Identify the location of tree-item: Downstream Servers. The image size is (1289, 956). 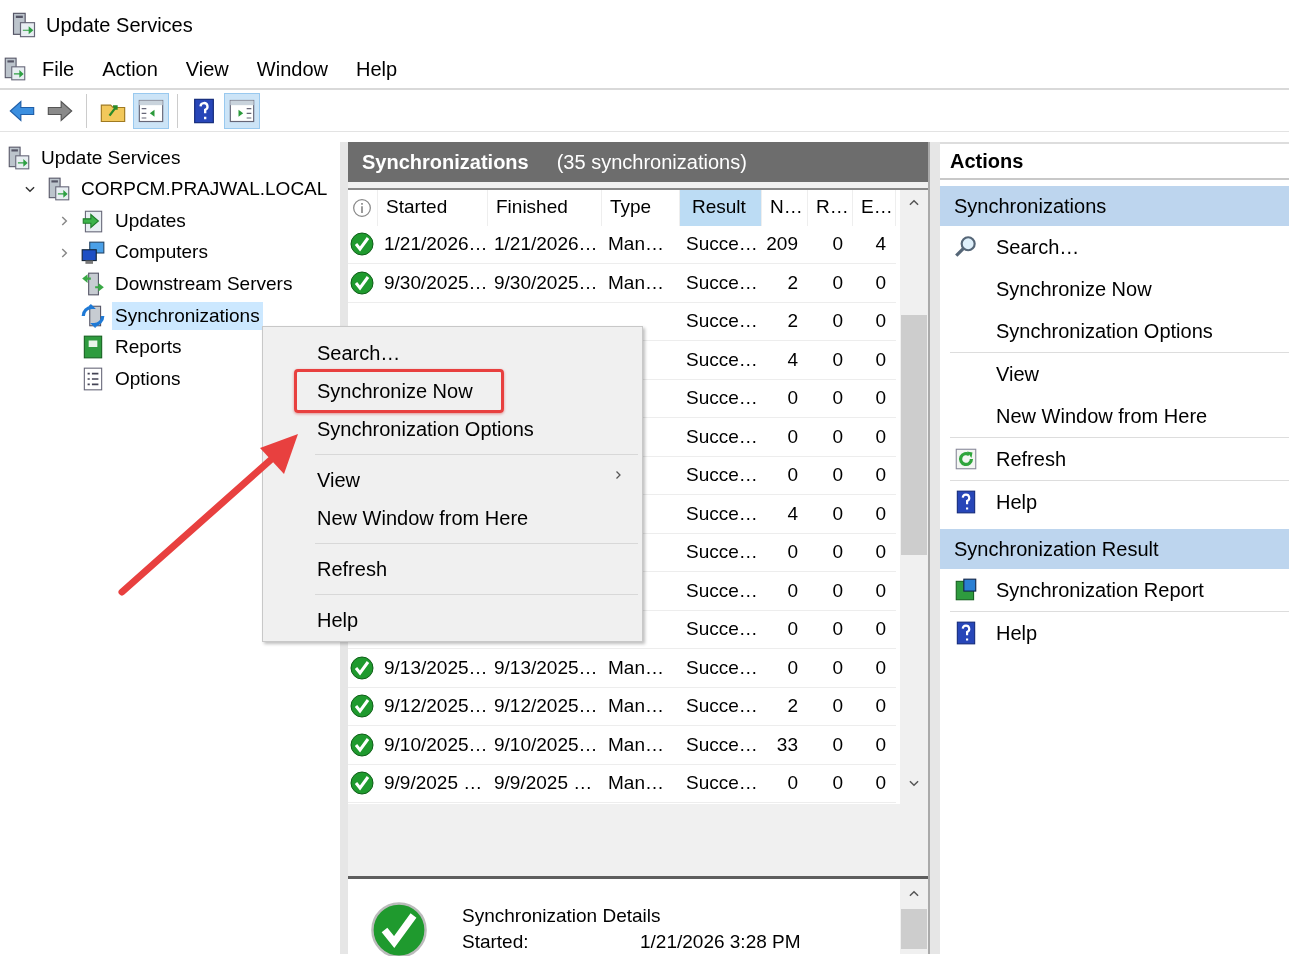
(204, 284).